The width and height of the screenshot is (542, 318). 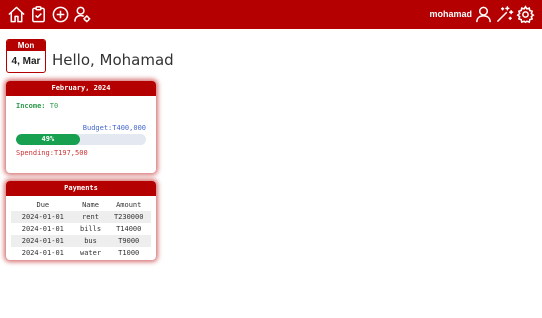 I want to click on spending-label: Spending:, so click(x=35, y=153).